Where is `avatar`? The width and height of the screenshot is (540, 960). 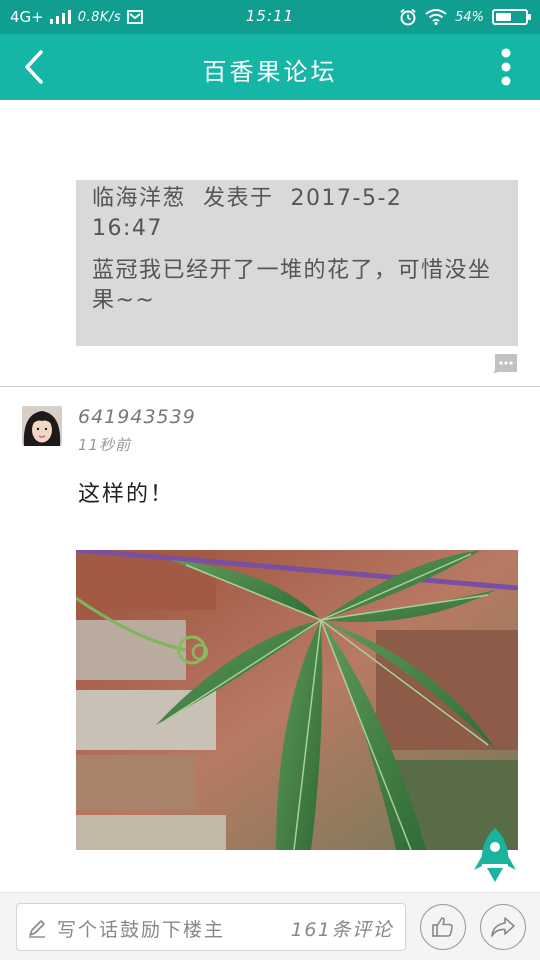 avatar is located at coordinates (42, 426).